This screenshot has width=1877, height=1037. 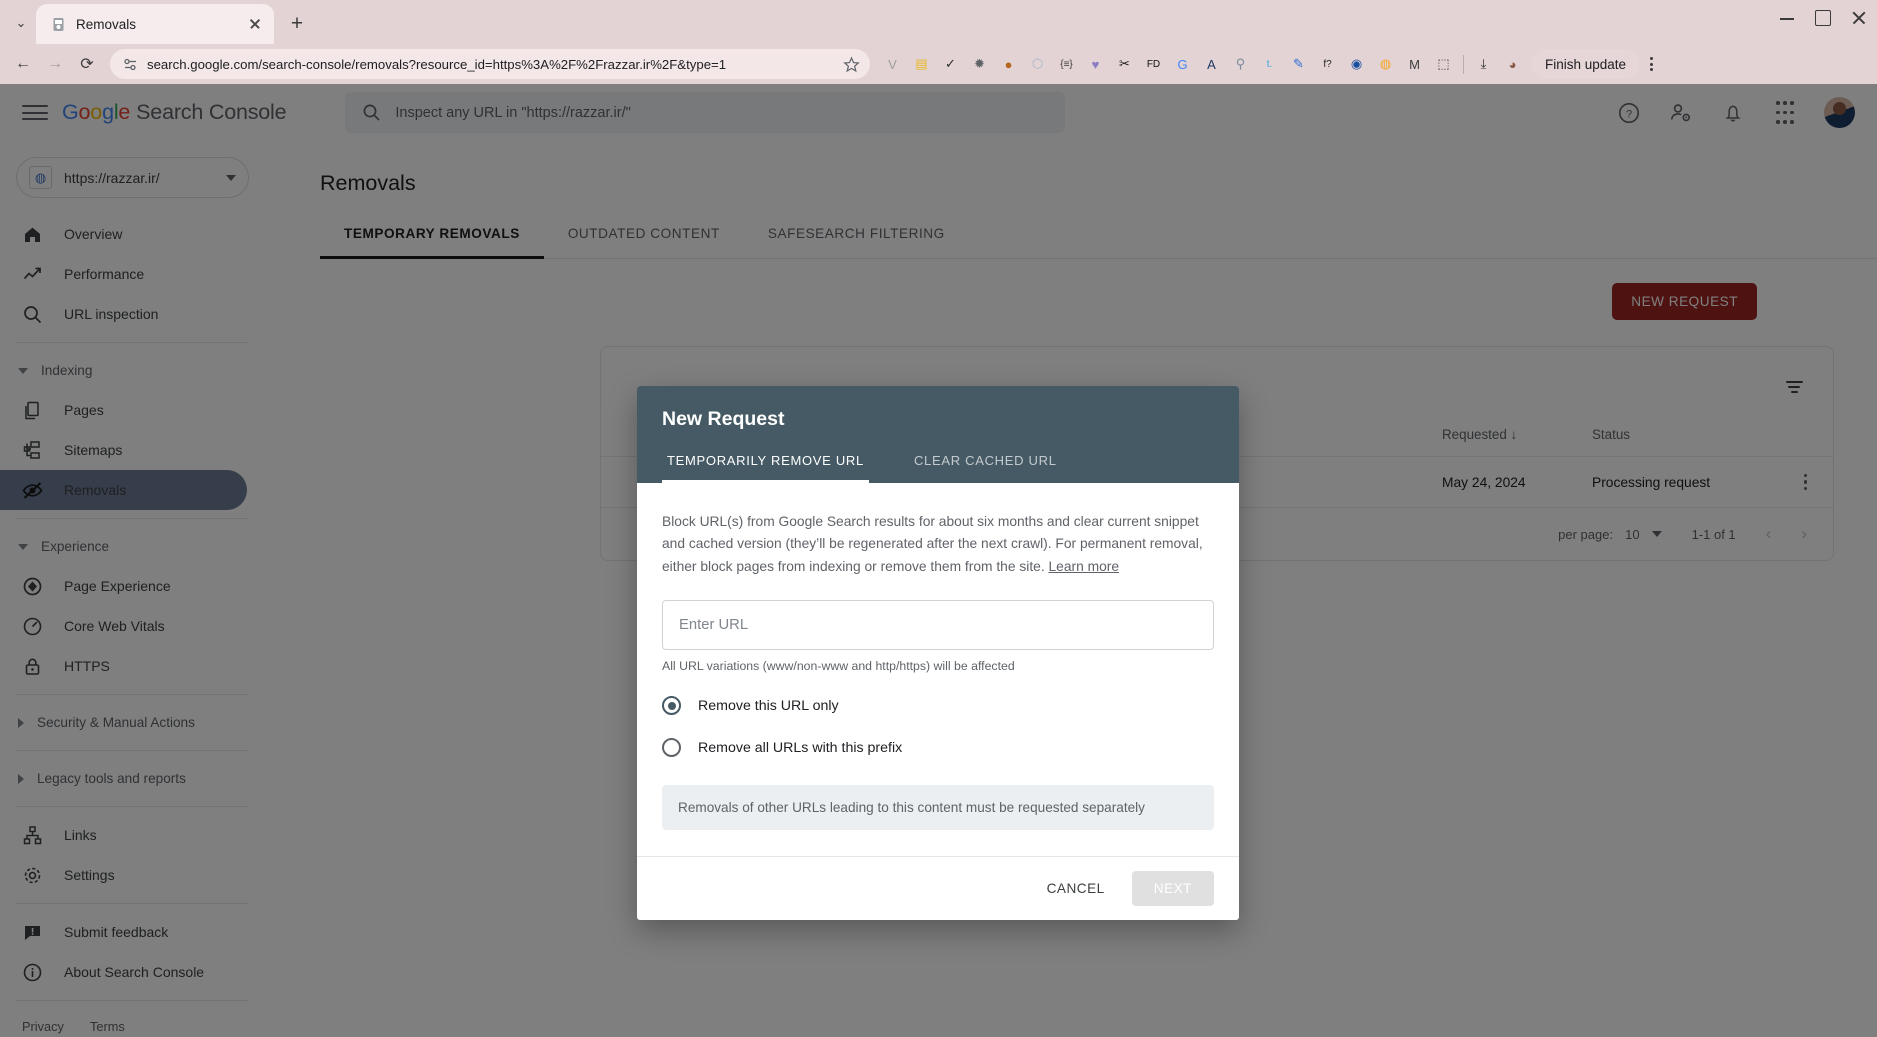 I want to click on bug-extension-icon: ✹, so click(x=979, y=64).